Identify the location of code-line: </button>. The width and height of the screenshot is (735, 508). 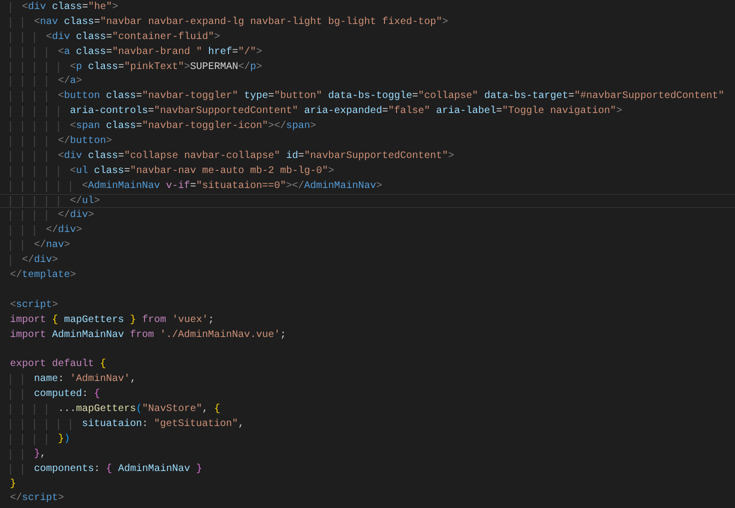
(372, 141).